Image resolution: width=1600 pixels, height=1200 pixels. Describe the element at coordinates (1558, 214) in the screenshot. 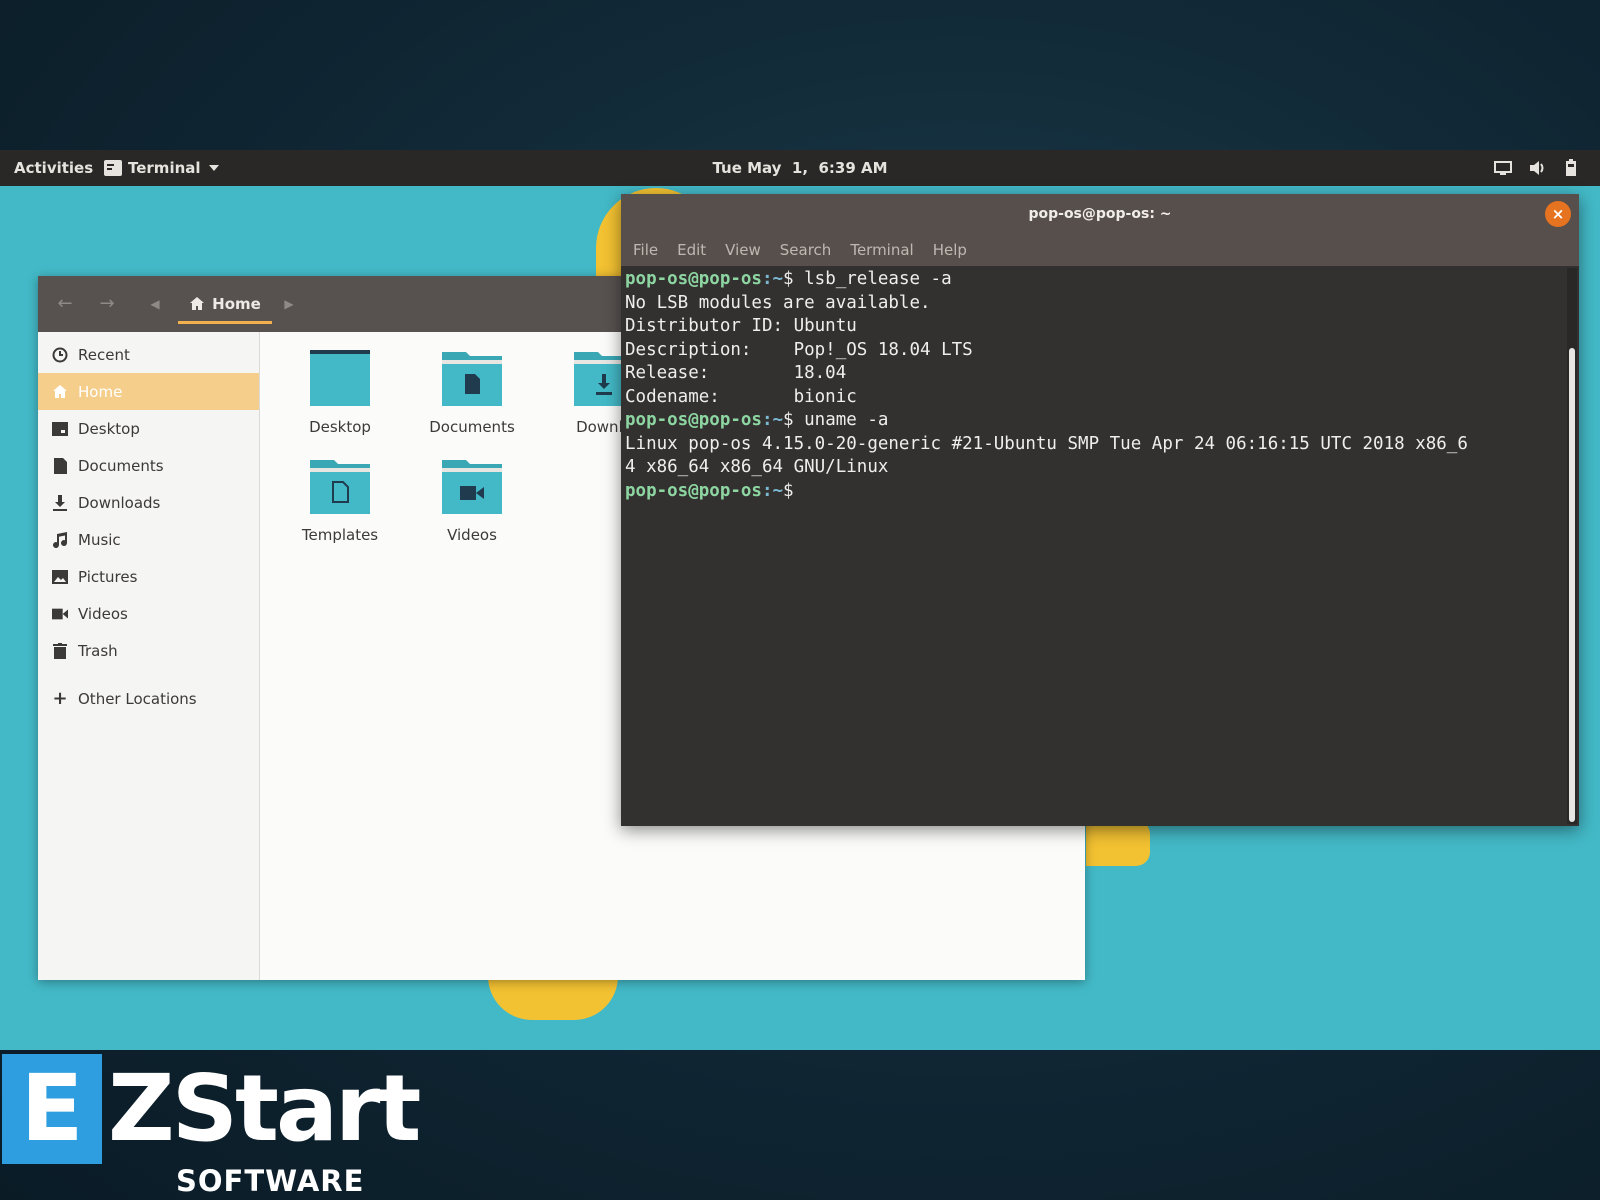

I see `close-button: ×` at that location.